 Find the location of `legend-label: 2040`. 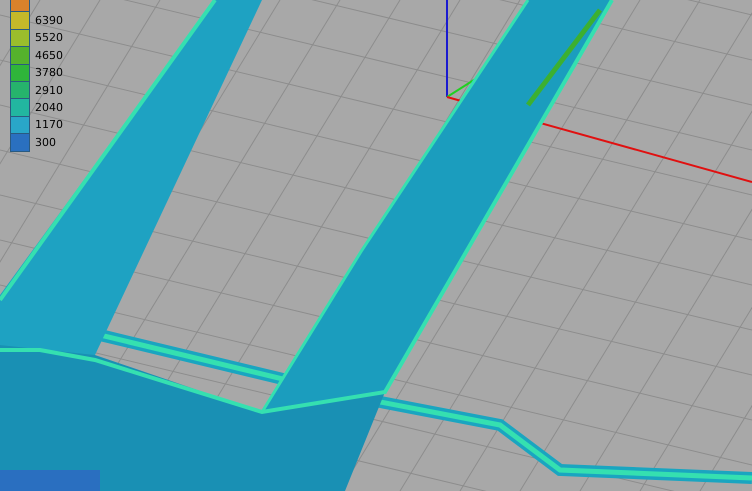

legend-label: 2040 is located at coordinates (49, 108).